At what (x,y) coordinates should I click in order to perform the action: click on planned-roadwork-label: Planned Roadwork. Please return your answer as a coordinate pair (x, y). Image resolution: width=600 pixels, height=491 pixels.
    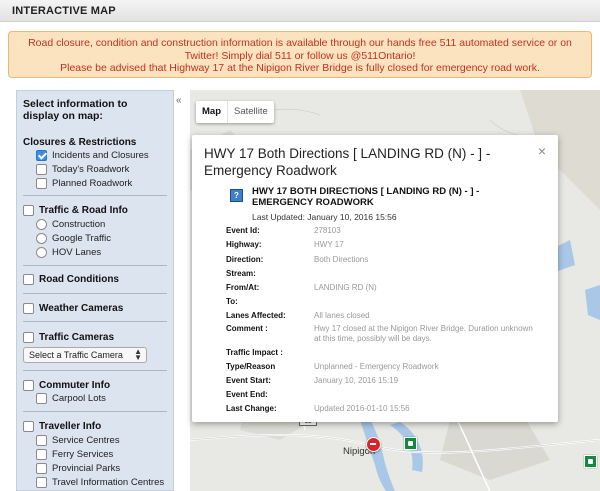
    Looking at the image, I should click on (92, 183).